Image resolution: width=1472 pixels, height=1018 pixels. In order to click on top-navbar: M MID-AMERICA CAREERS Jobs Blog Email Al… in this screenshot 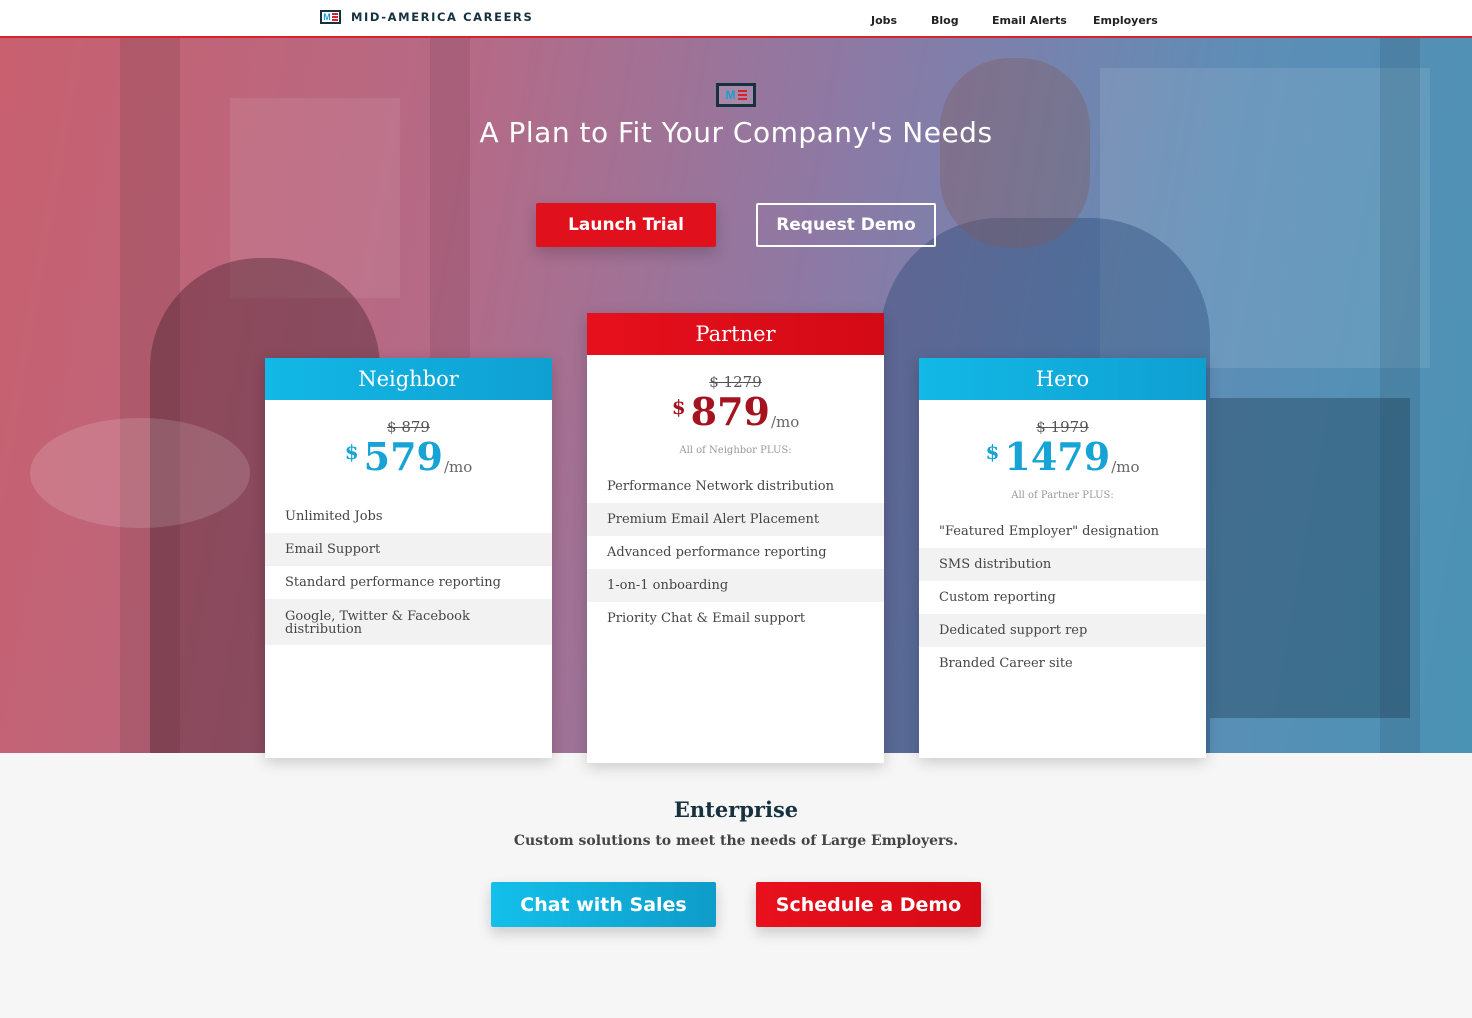, I will do `click(736, 19)`.